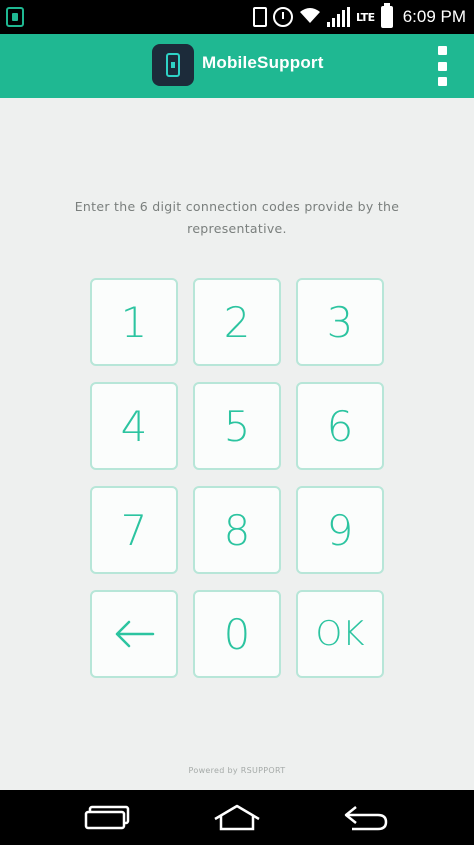 This screenshot has width=474, height=845. What do you see at coordinates (134, 322) in the screenshot?
I see `key-1: 1` at bounding box center [134, 322].